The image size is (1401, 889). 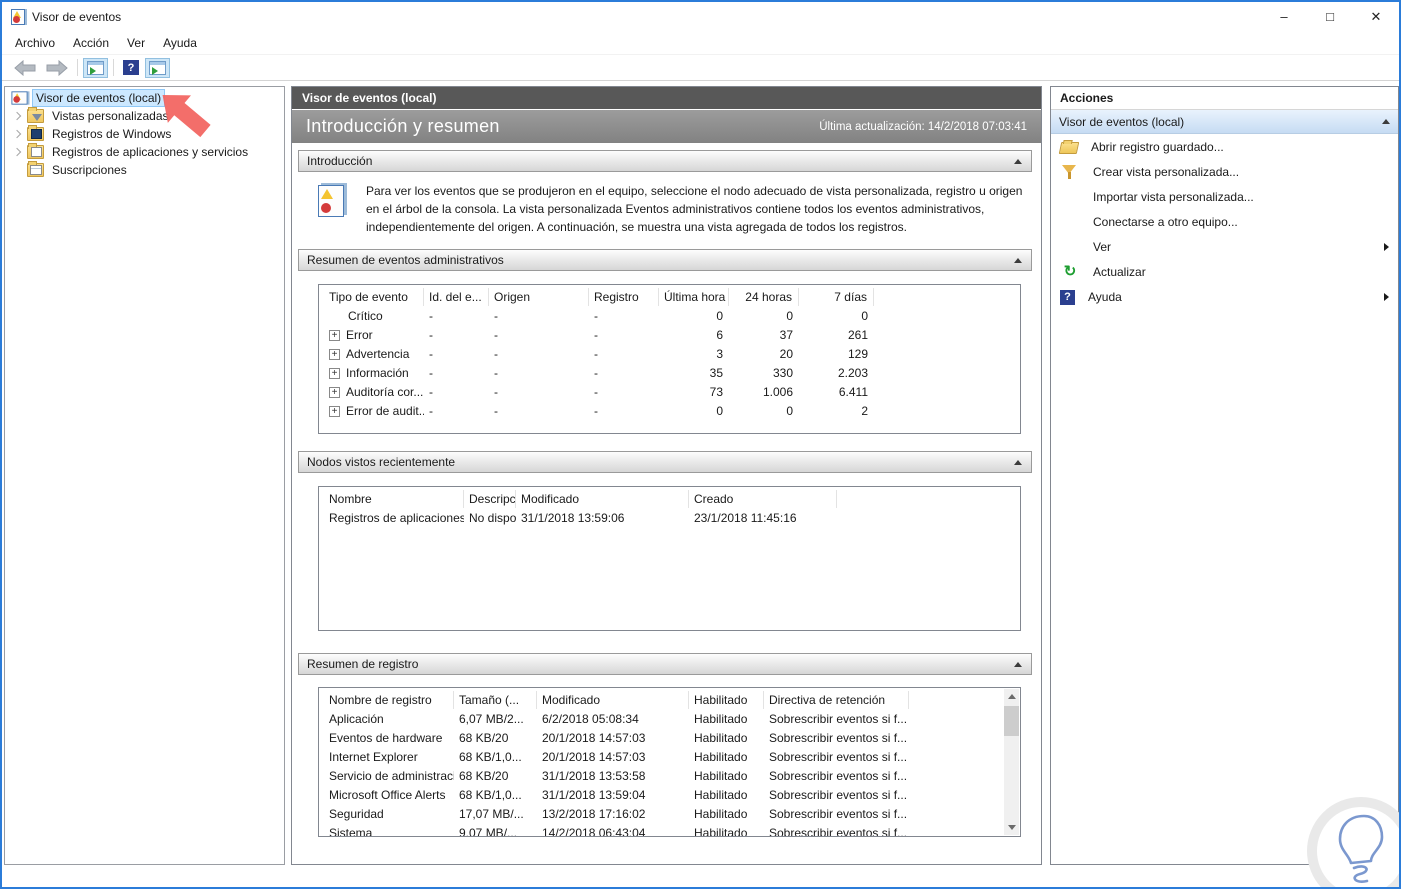 What do you see at coordinates (1224, 296) in the screenshot?
I see `action-item-ayuda: ? Ayuda` at bounding box center [1224, 296].